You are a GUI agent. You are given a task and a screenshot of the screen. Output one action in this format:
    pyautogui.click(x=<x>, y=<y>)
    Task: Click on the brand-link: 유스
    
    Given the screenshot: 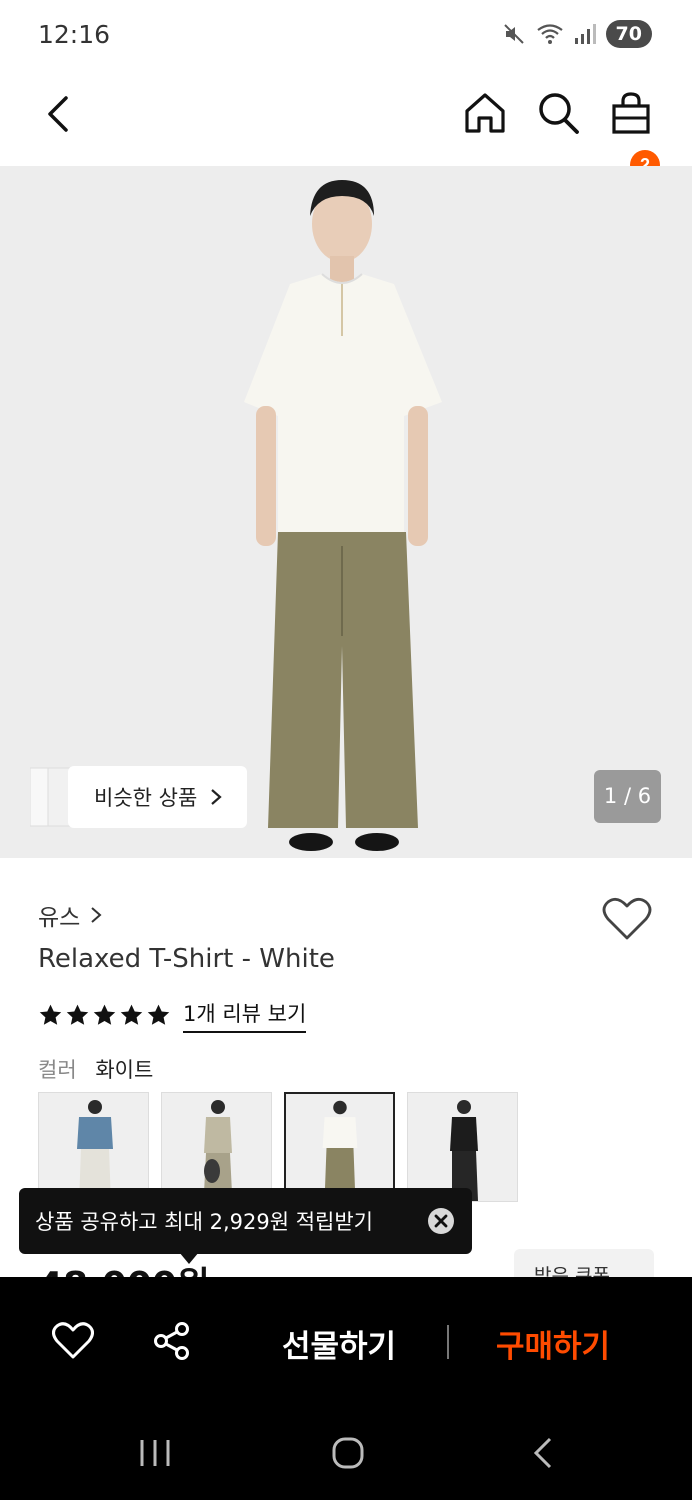 What is the action you would take?
    pyautogui.click(x=71, y=915)
    